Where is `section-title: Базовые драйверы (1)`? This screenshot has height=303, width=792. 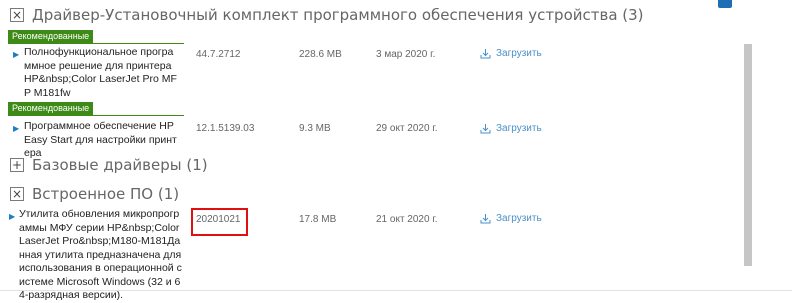
section-title: Базовые драйверы (1) is located at coordinates (120, 165).